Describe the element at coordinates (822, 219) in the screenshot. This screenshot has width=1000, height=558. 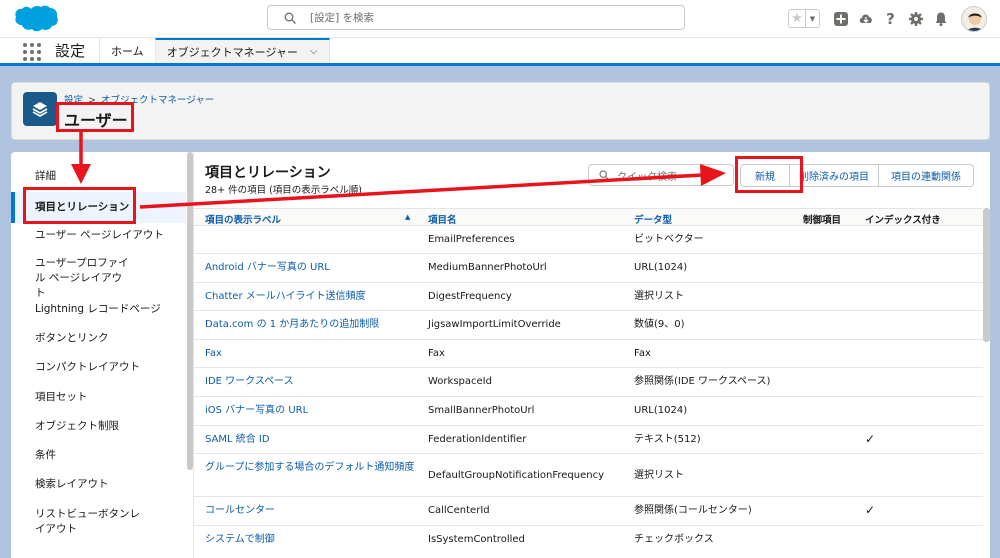
I see `column-header-controlling-field: 制御項目` at that location.